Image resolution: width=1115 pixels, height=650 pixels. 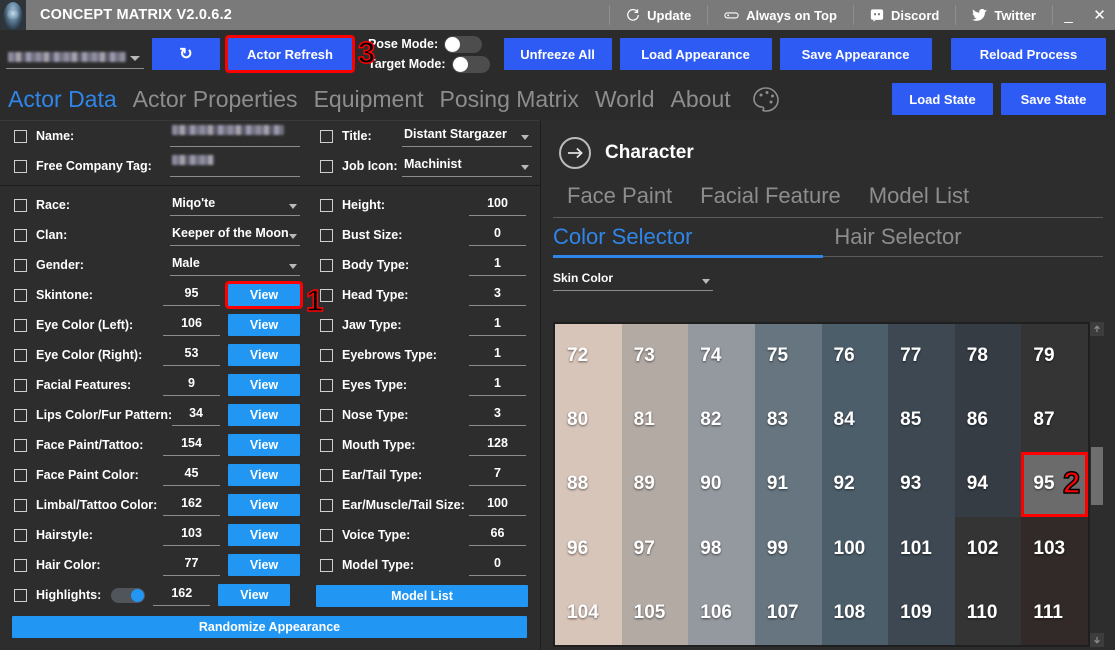 What do you see at coordinates (1097, 640) in the screenshot?
I see `scroll-down-arrow-icon` at bounding box center [1097, 640].